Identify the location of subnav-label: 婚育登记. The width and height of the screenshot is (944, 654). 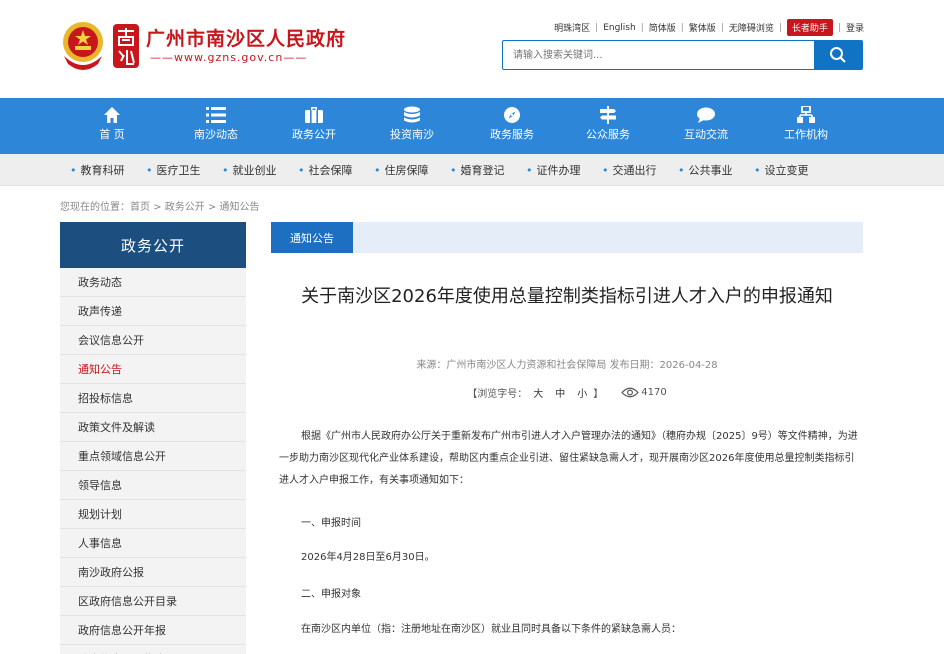
(482, 170).